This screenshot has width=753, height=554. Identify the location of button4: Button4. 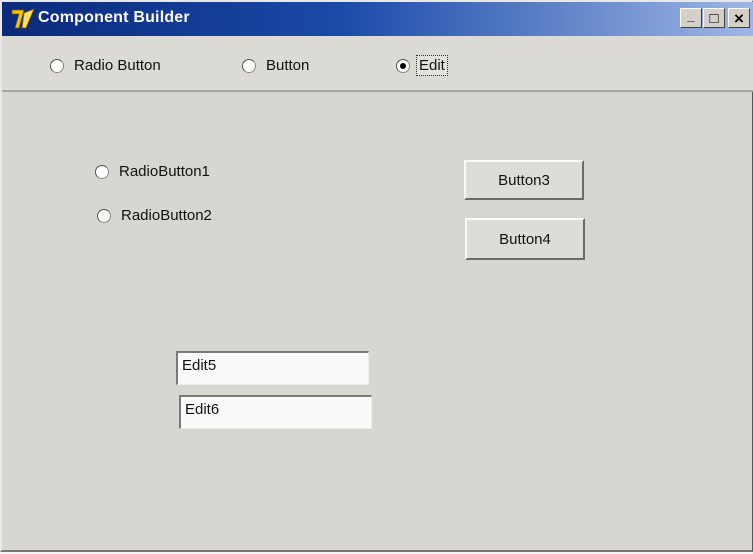
(525, 239).